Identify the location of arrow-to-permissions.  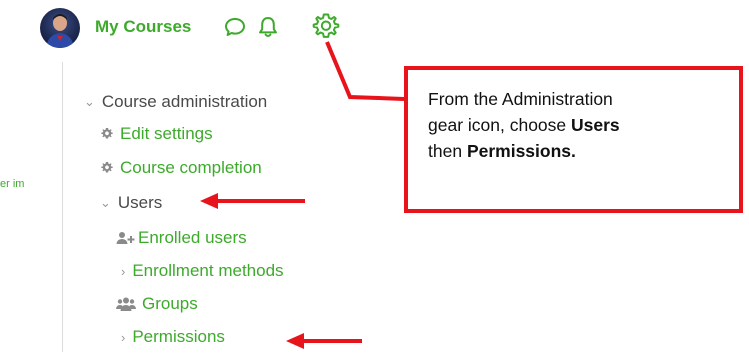
(324, 341).